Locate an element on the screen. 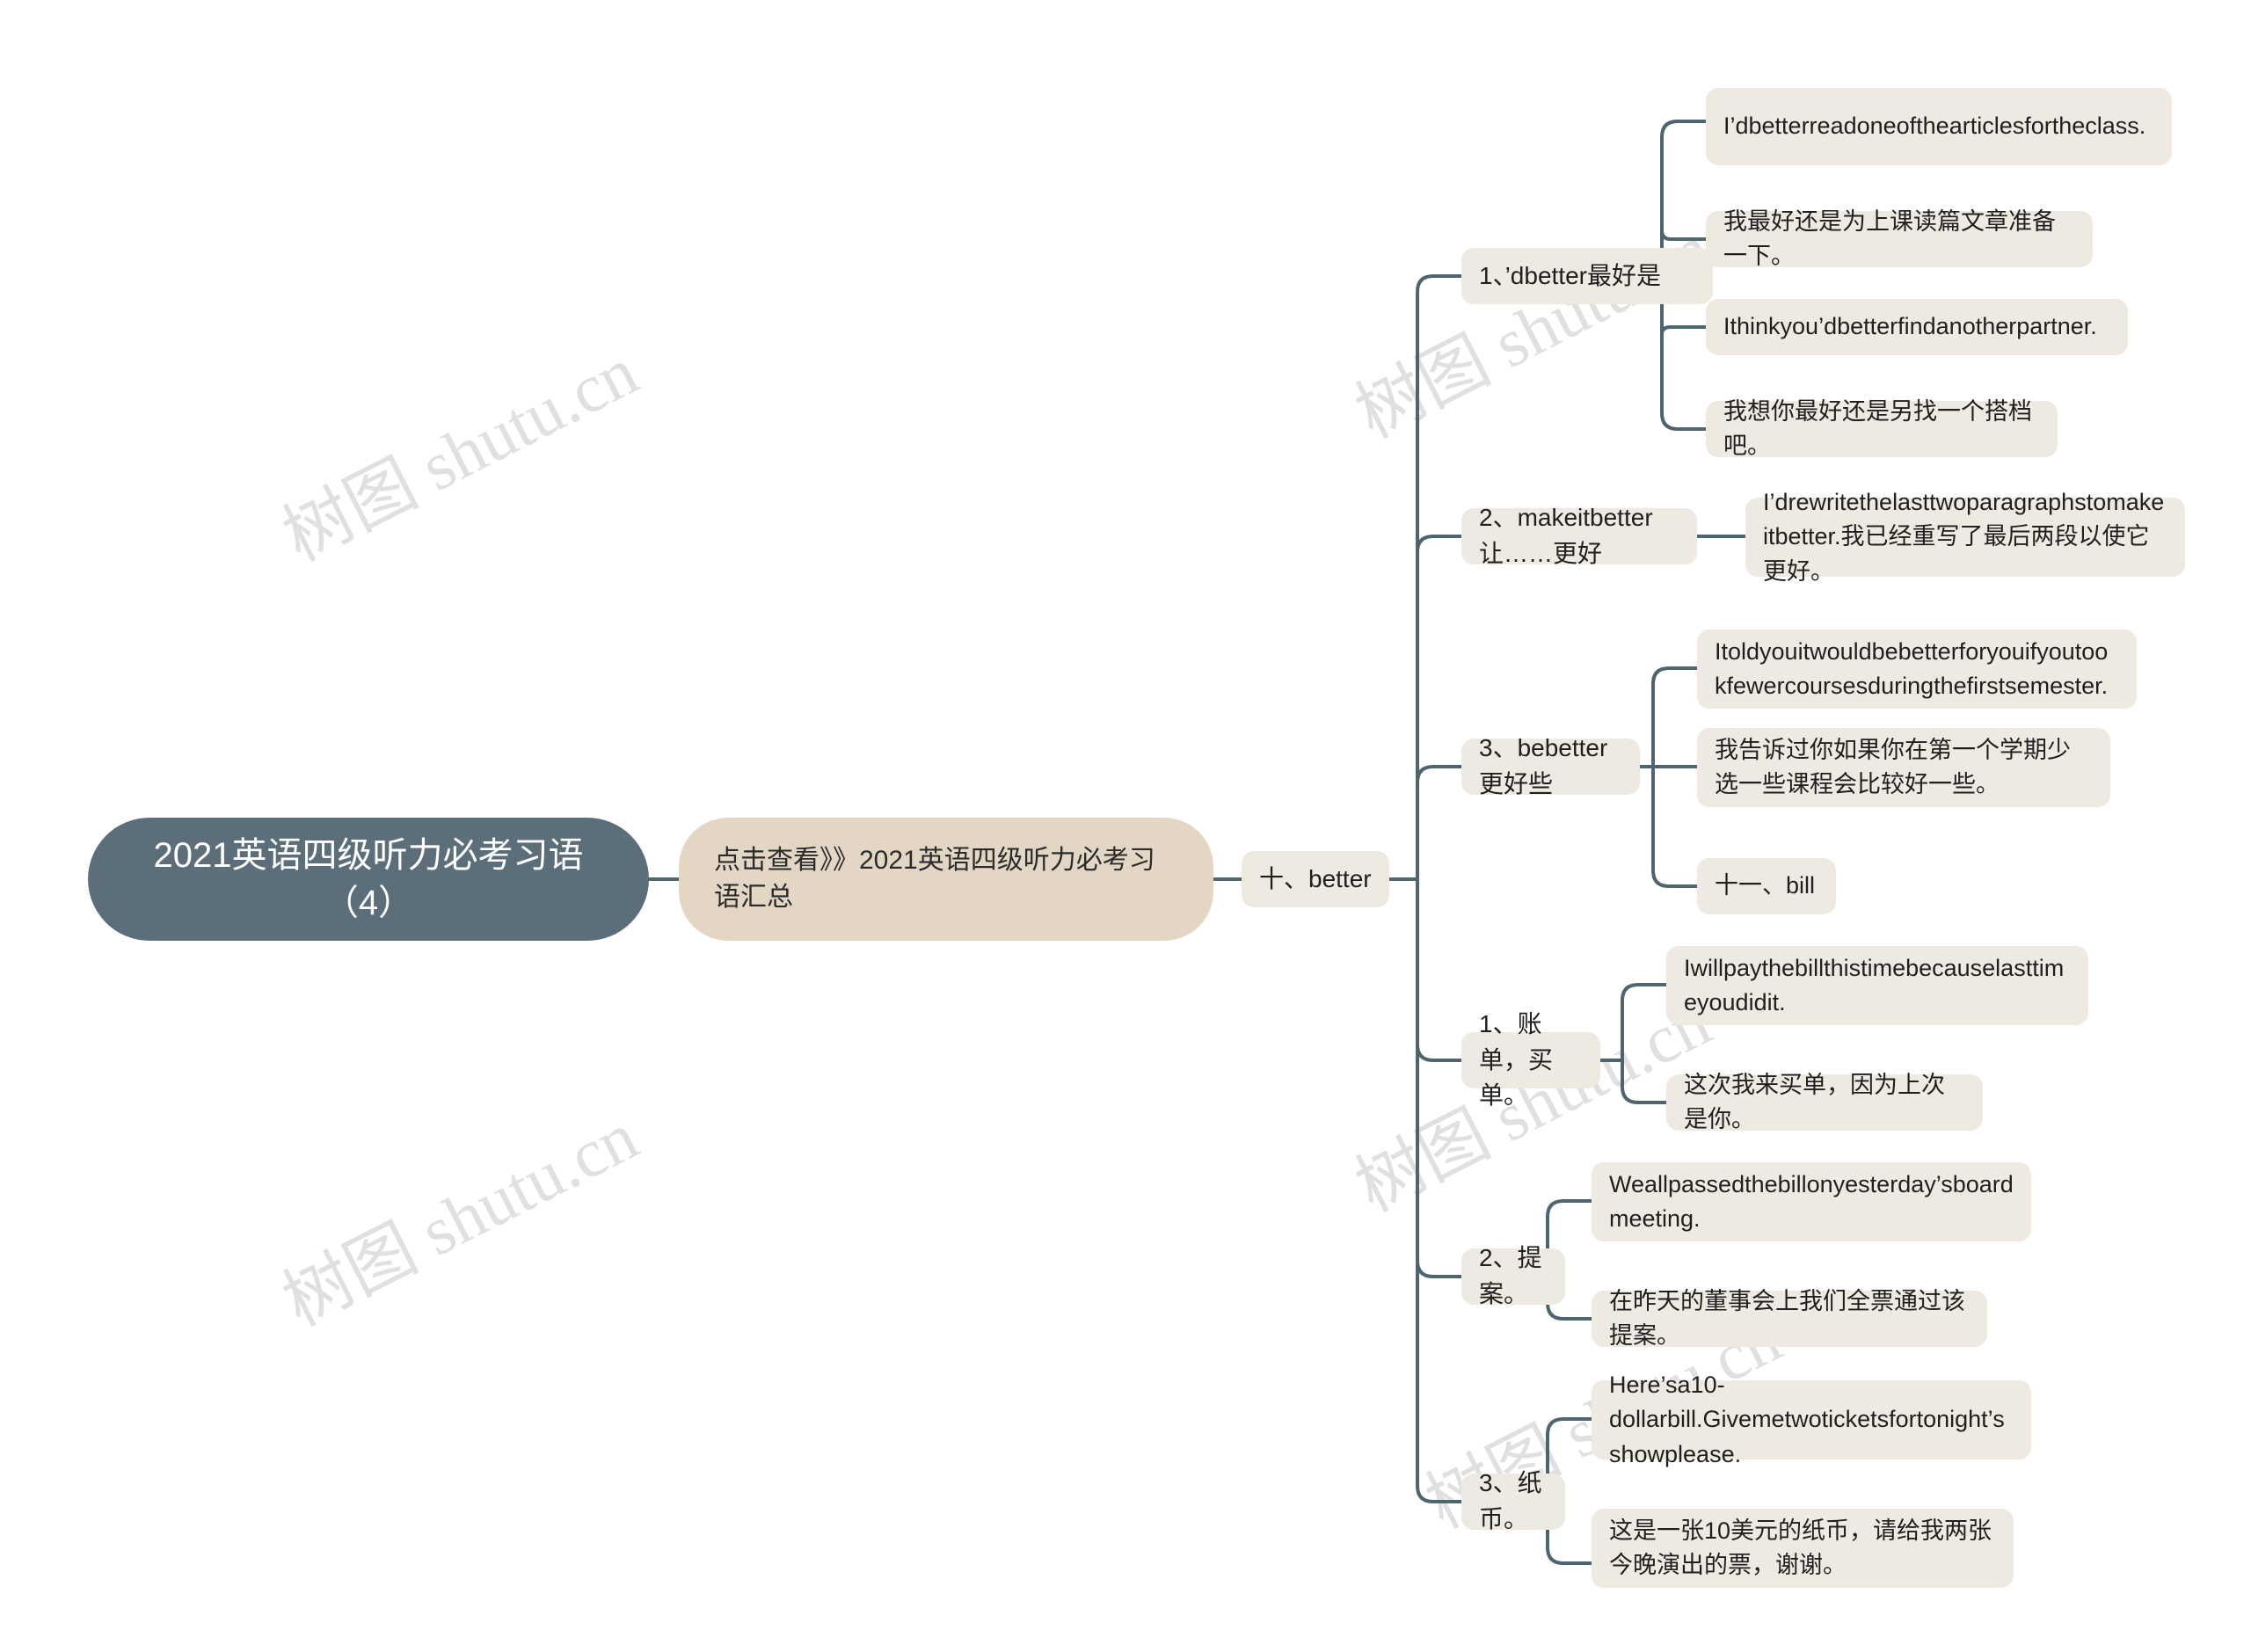 The width and height of the screenshot is (2251, 1652). leaf-node-label: 我最好还是为上课读篇文章准备一下。 is located at coordinates (1889, 238).